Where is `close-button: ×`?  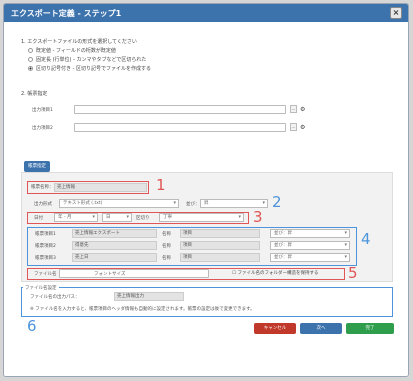
close-button: × is located at coordinates (396, 13).